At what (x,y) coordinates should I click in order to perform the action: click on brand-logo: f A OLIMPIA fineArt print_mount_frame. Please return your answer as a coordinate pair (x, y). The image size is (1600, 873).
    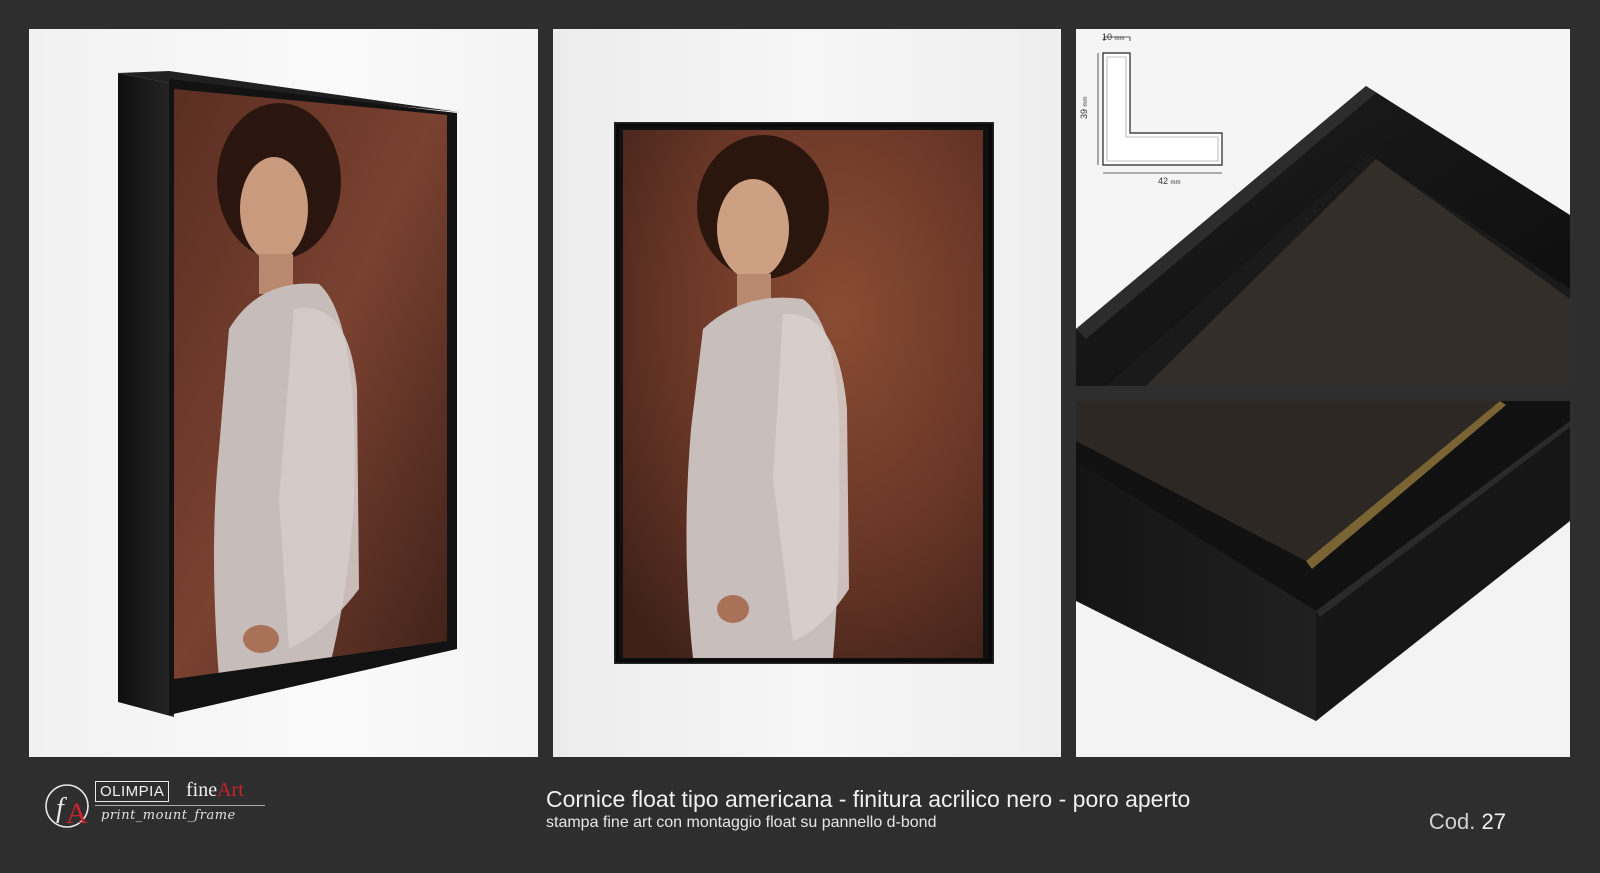
    Looking at the image, I should click on (163, 807).